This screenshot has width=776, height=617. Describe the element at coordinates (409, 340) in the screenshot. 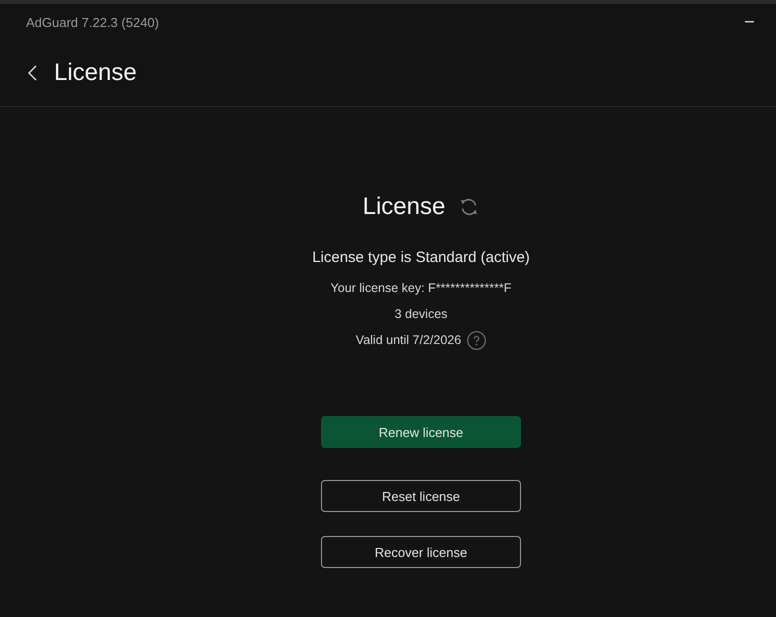

I see `valid-until-text: Valid until 7/2/2026` at that location.